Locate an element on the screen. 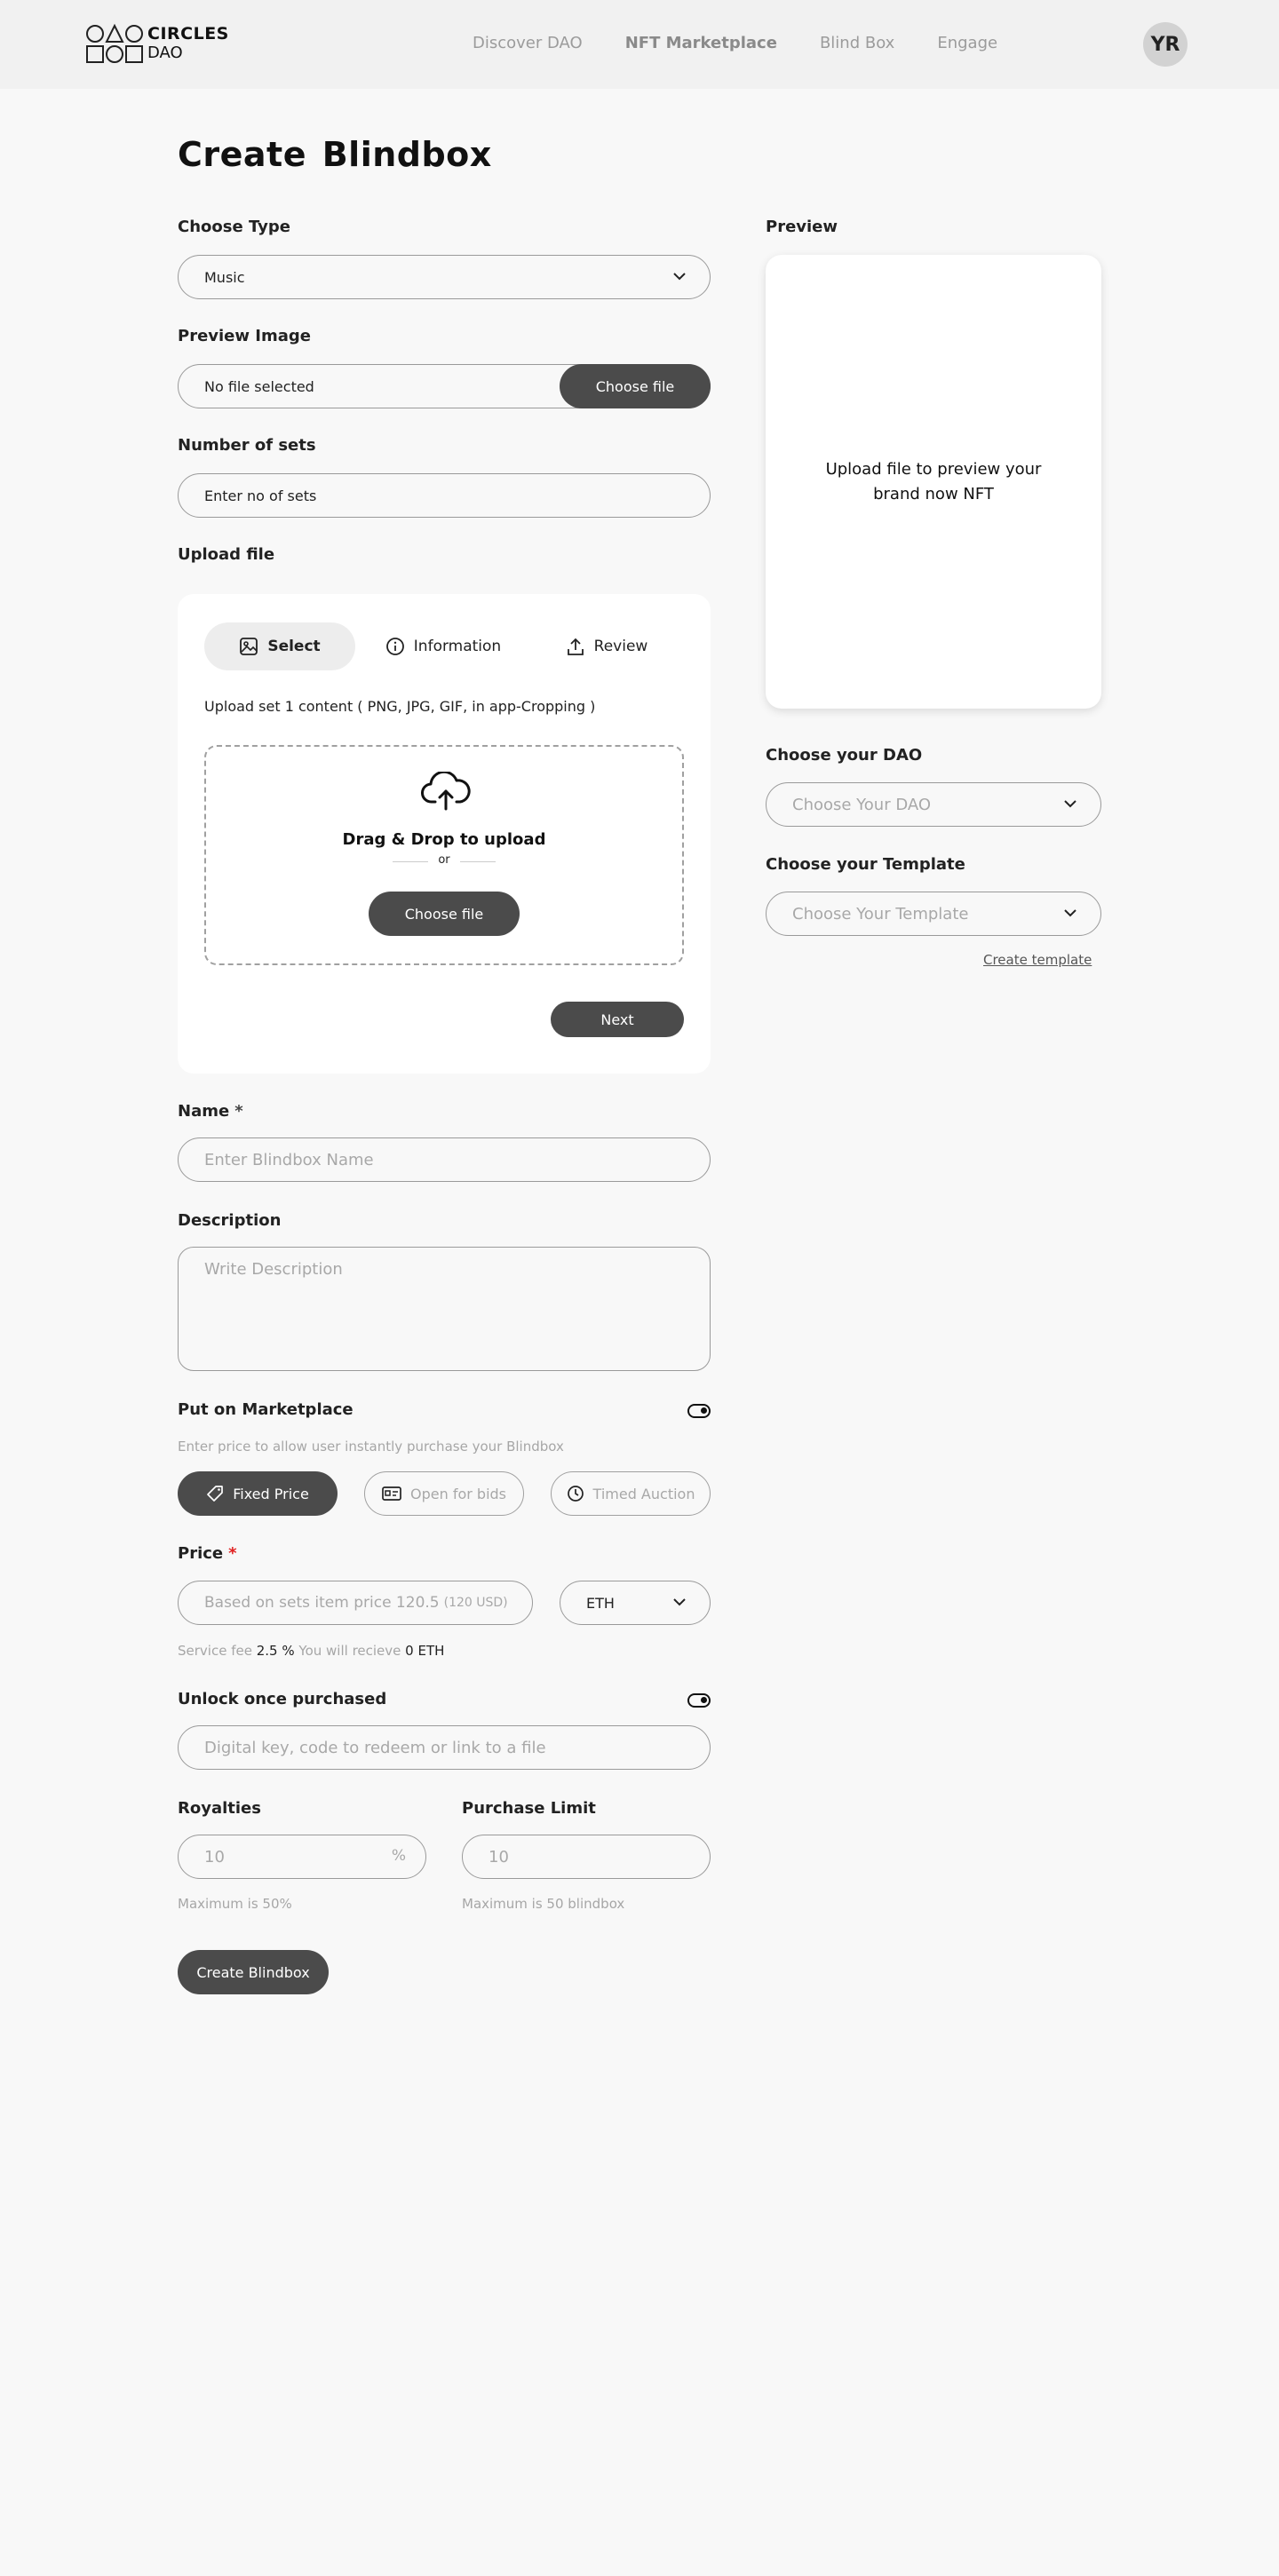 The image size is (1279, 2576). open-for-bids-button: Open for bids is located at coordinates (444, 1494).